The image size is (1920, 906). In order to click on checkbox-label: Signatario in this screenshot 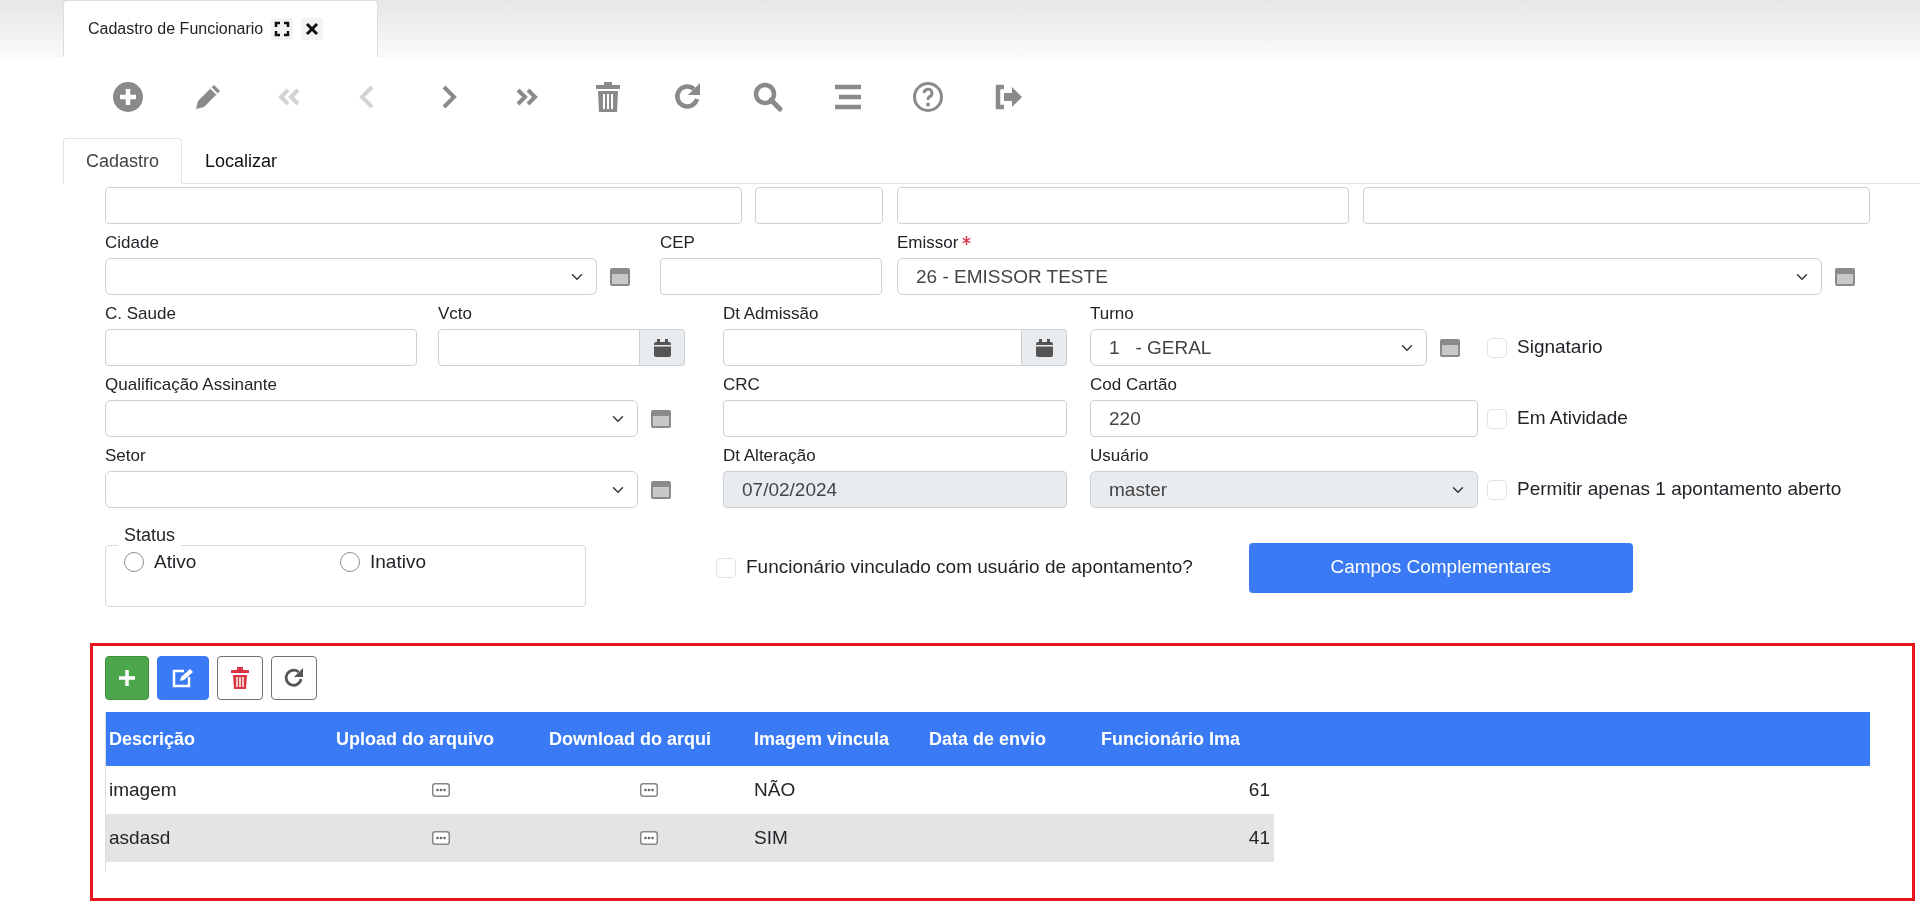, I will do `click(1560, 347)`.